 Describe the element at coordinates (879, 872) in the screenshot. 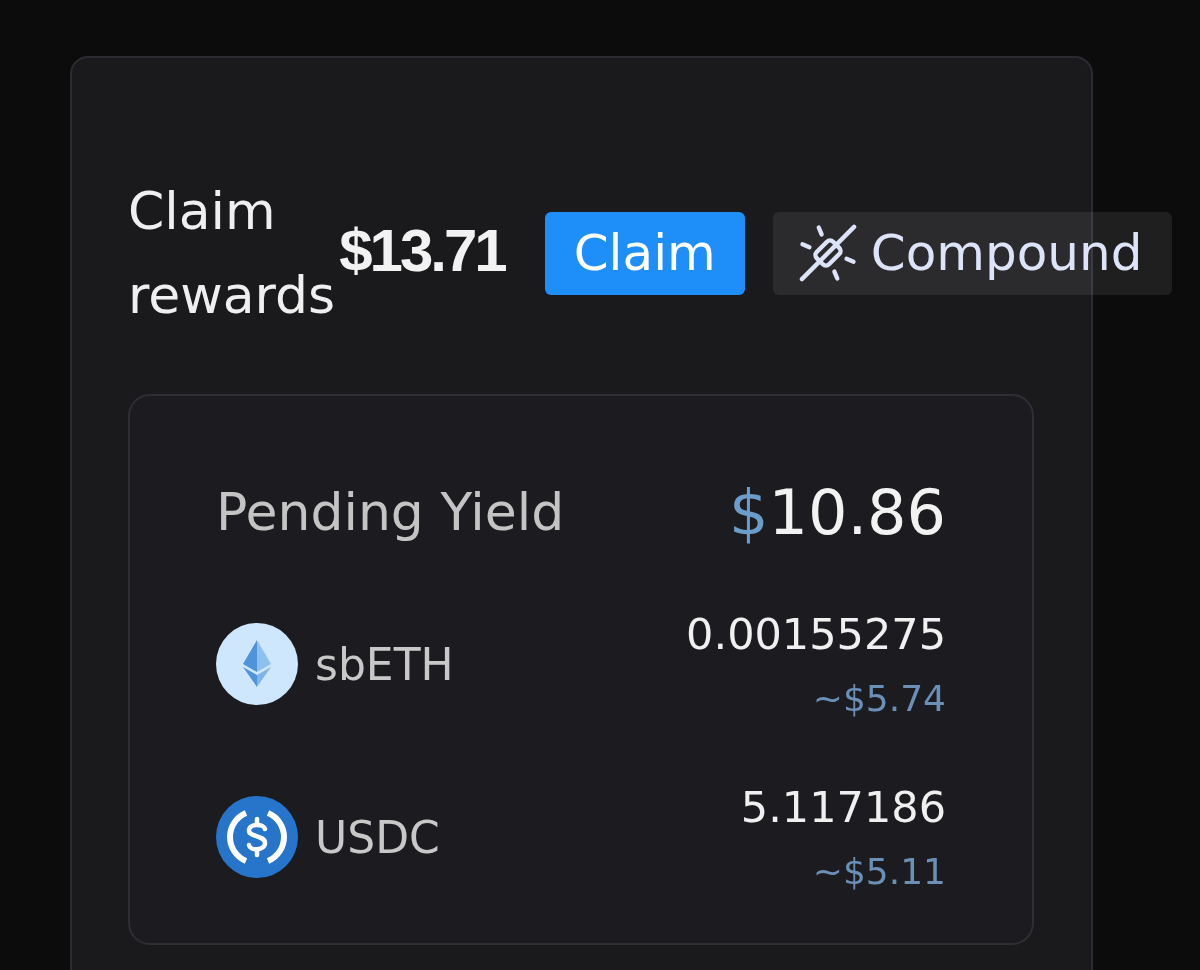

I see `token-usd-value: ~$5.11` at that location.